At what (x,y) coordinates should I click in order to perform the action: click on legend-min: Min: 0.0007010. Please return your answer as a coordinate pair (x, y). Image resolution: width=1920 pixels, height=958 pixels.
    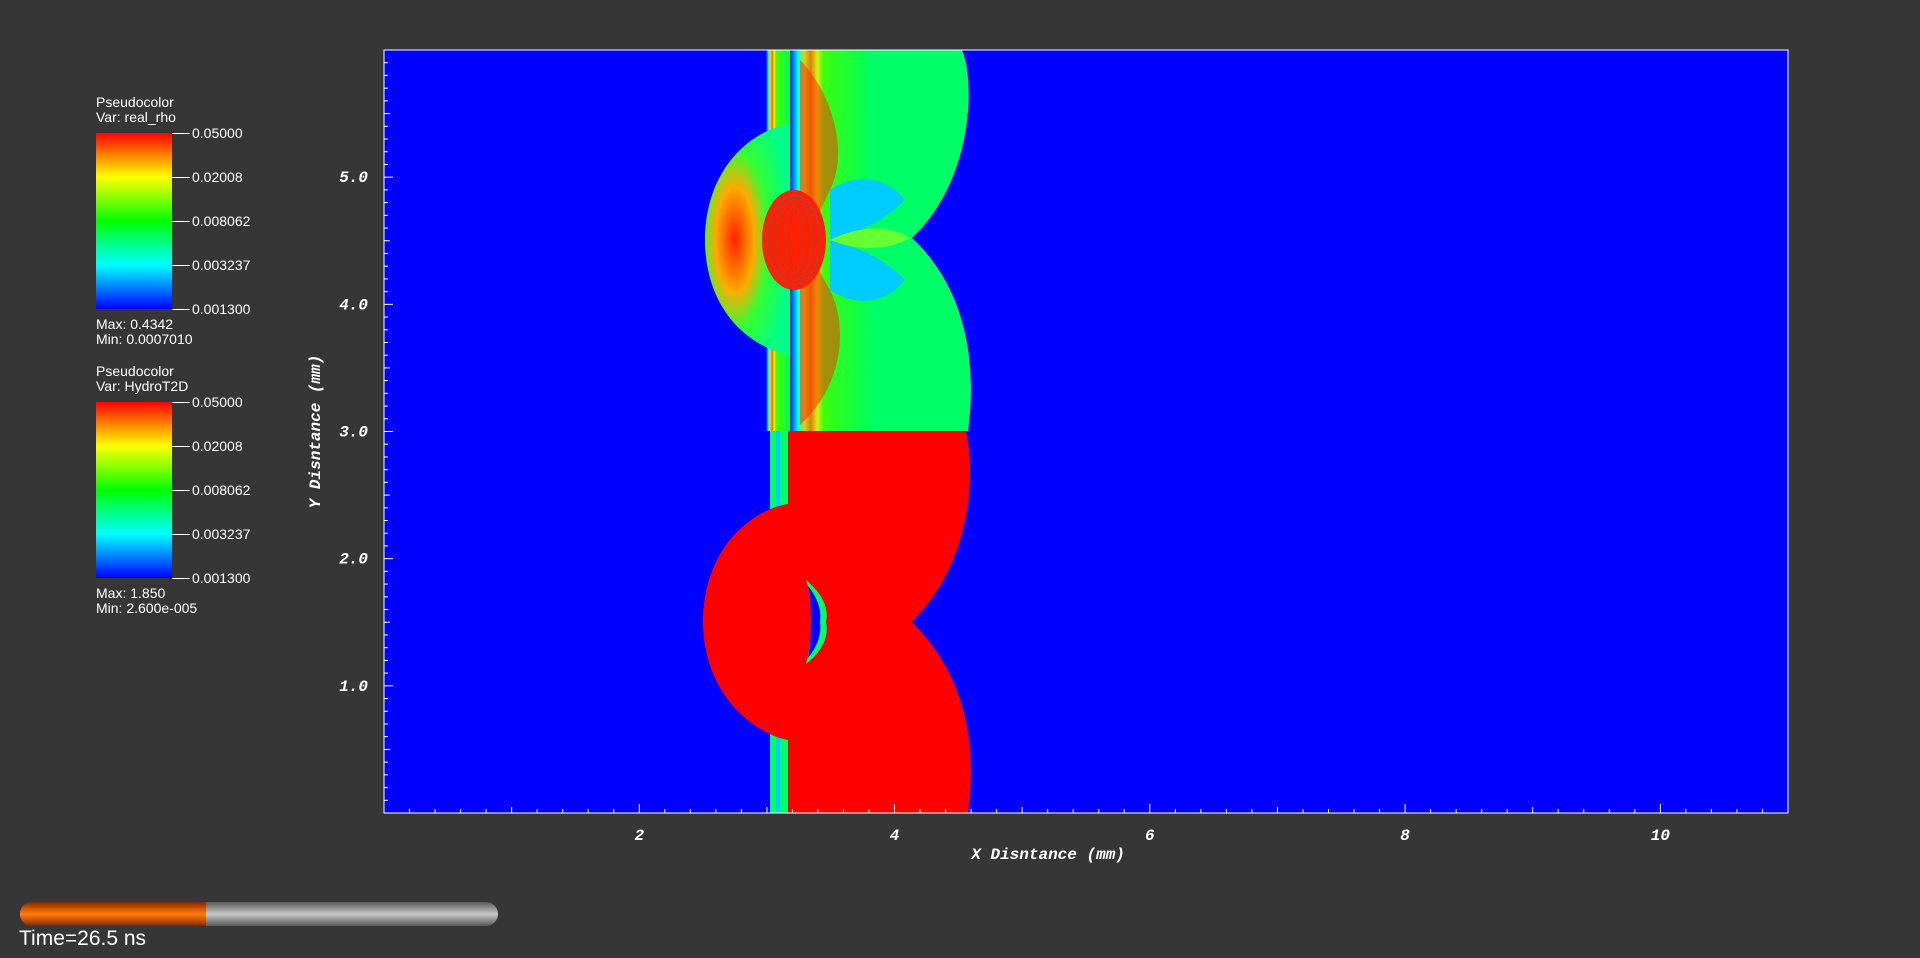
    Looking at the image, I should click on (144, 339).